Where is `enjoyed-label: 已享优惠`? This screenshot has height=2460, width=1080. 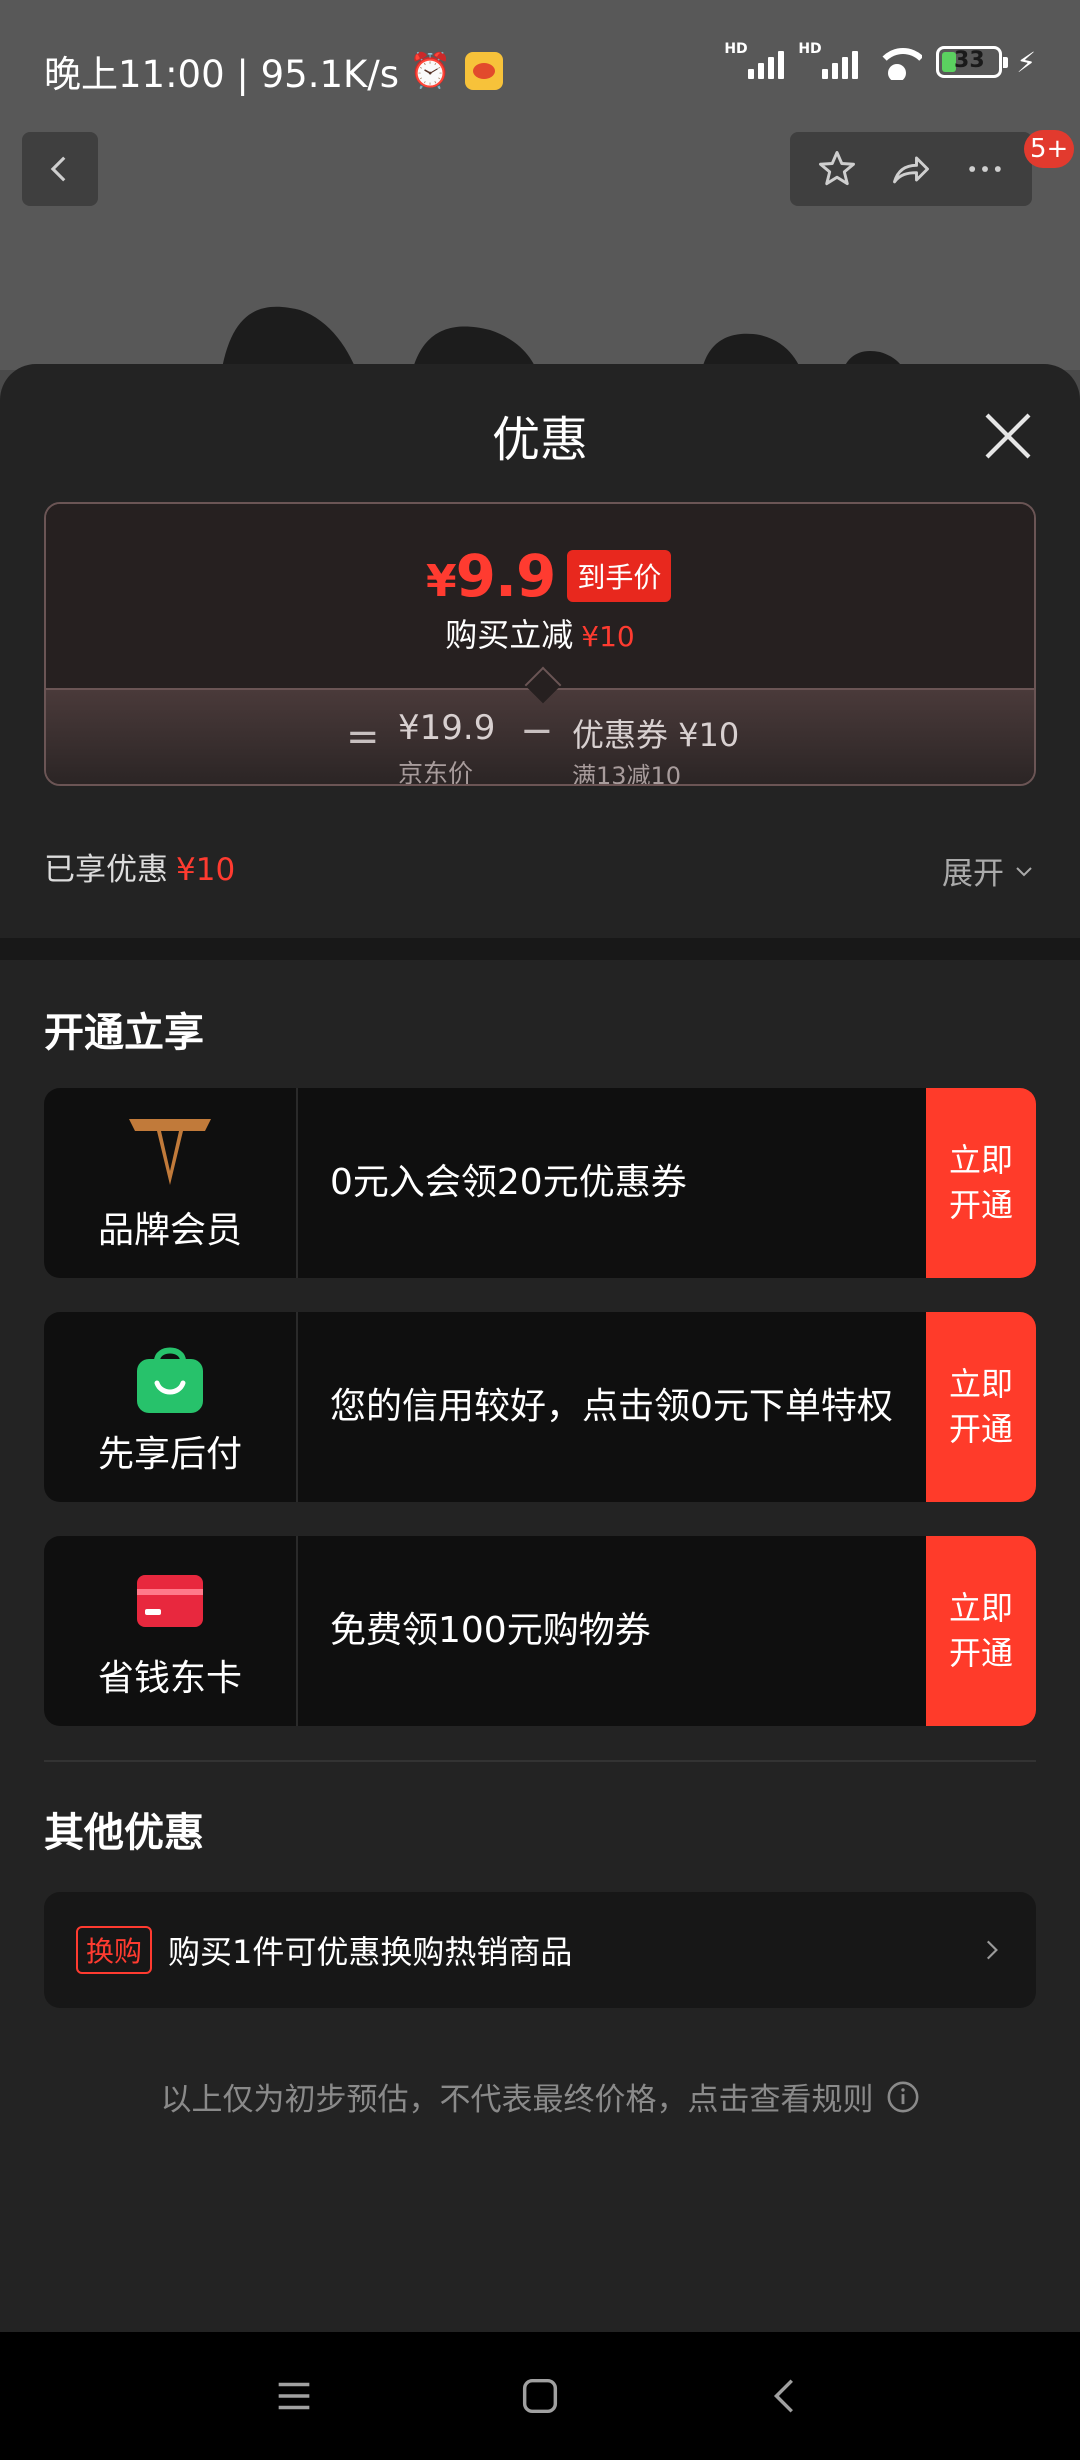 enjoyed-label: 已享优惠 is located at coordinates (106, 870).